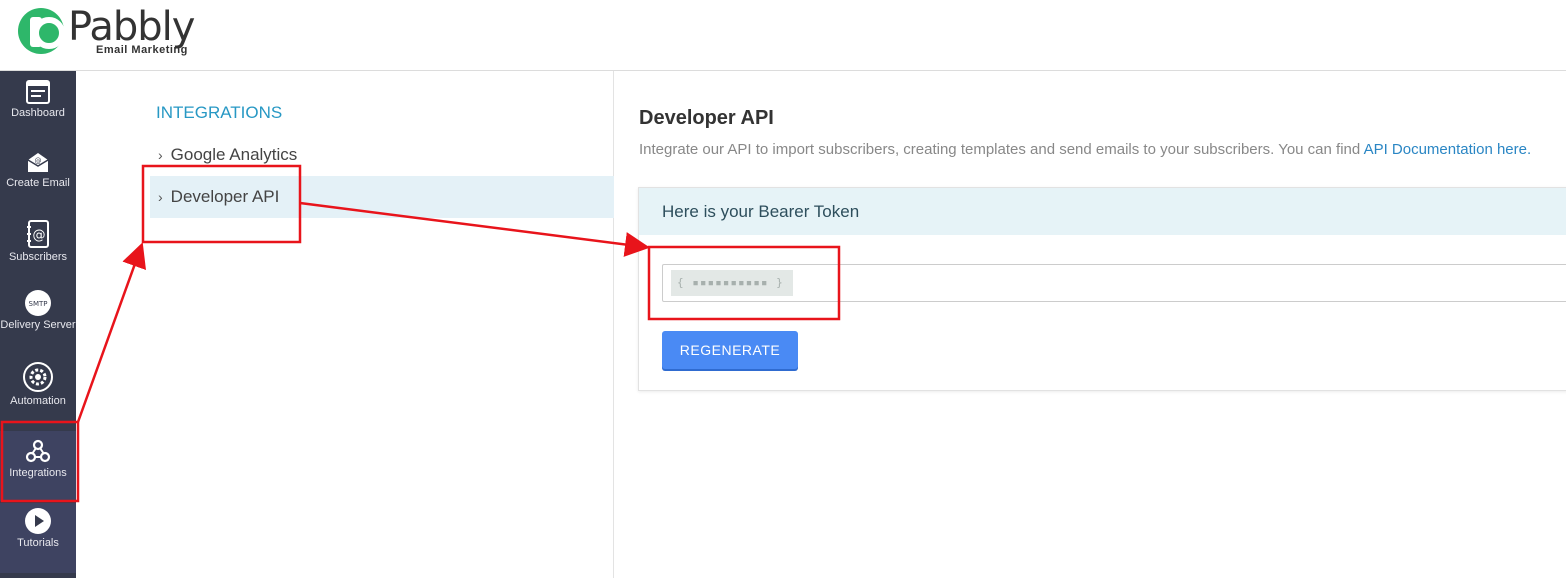 The height and width of the screenshot is (578, 1566). Describe the element at coordinates (38, 521) in the screenshot. I see `play-icon` at that location.